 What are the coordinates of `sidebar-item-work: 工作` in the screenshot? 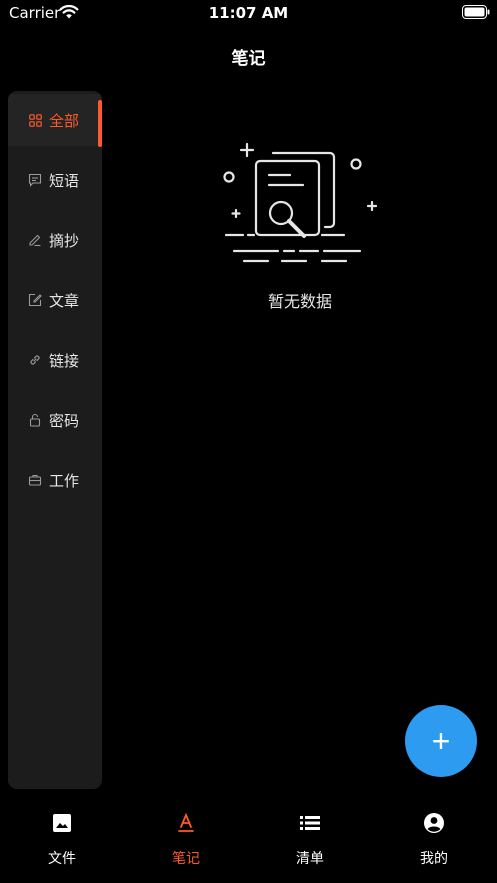 It's located at (55, 480).